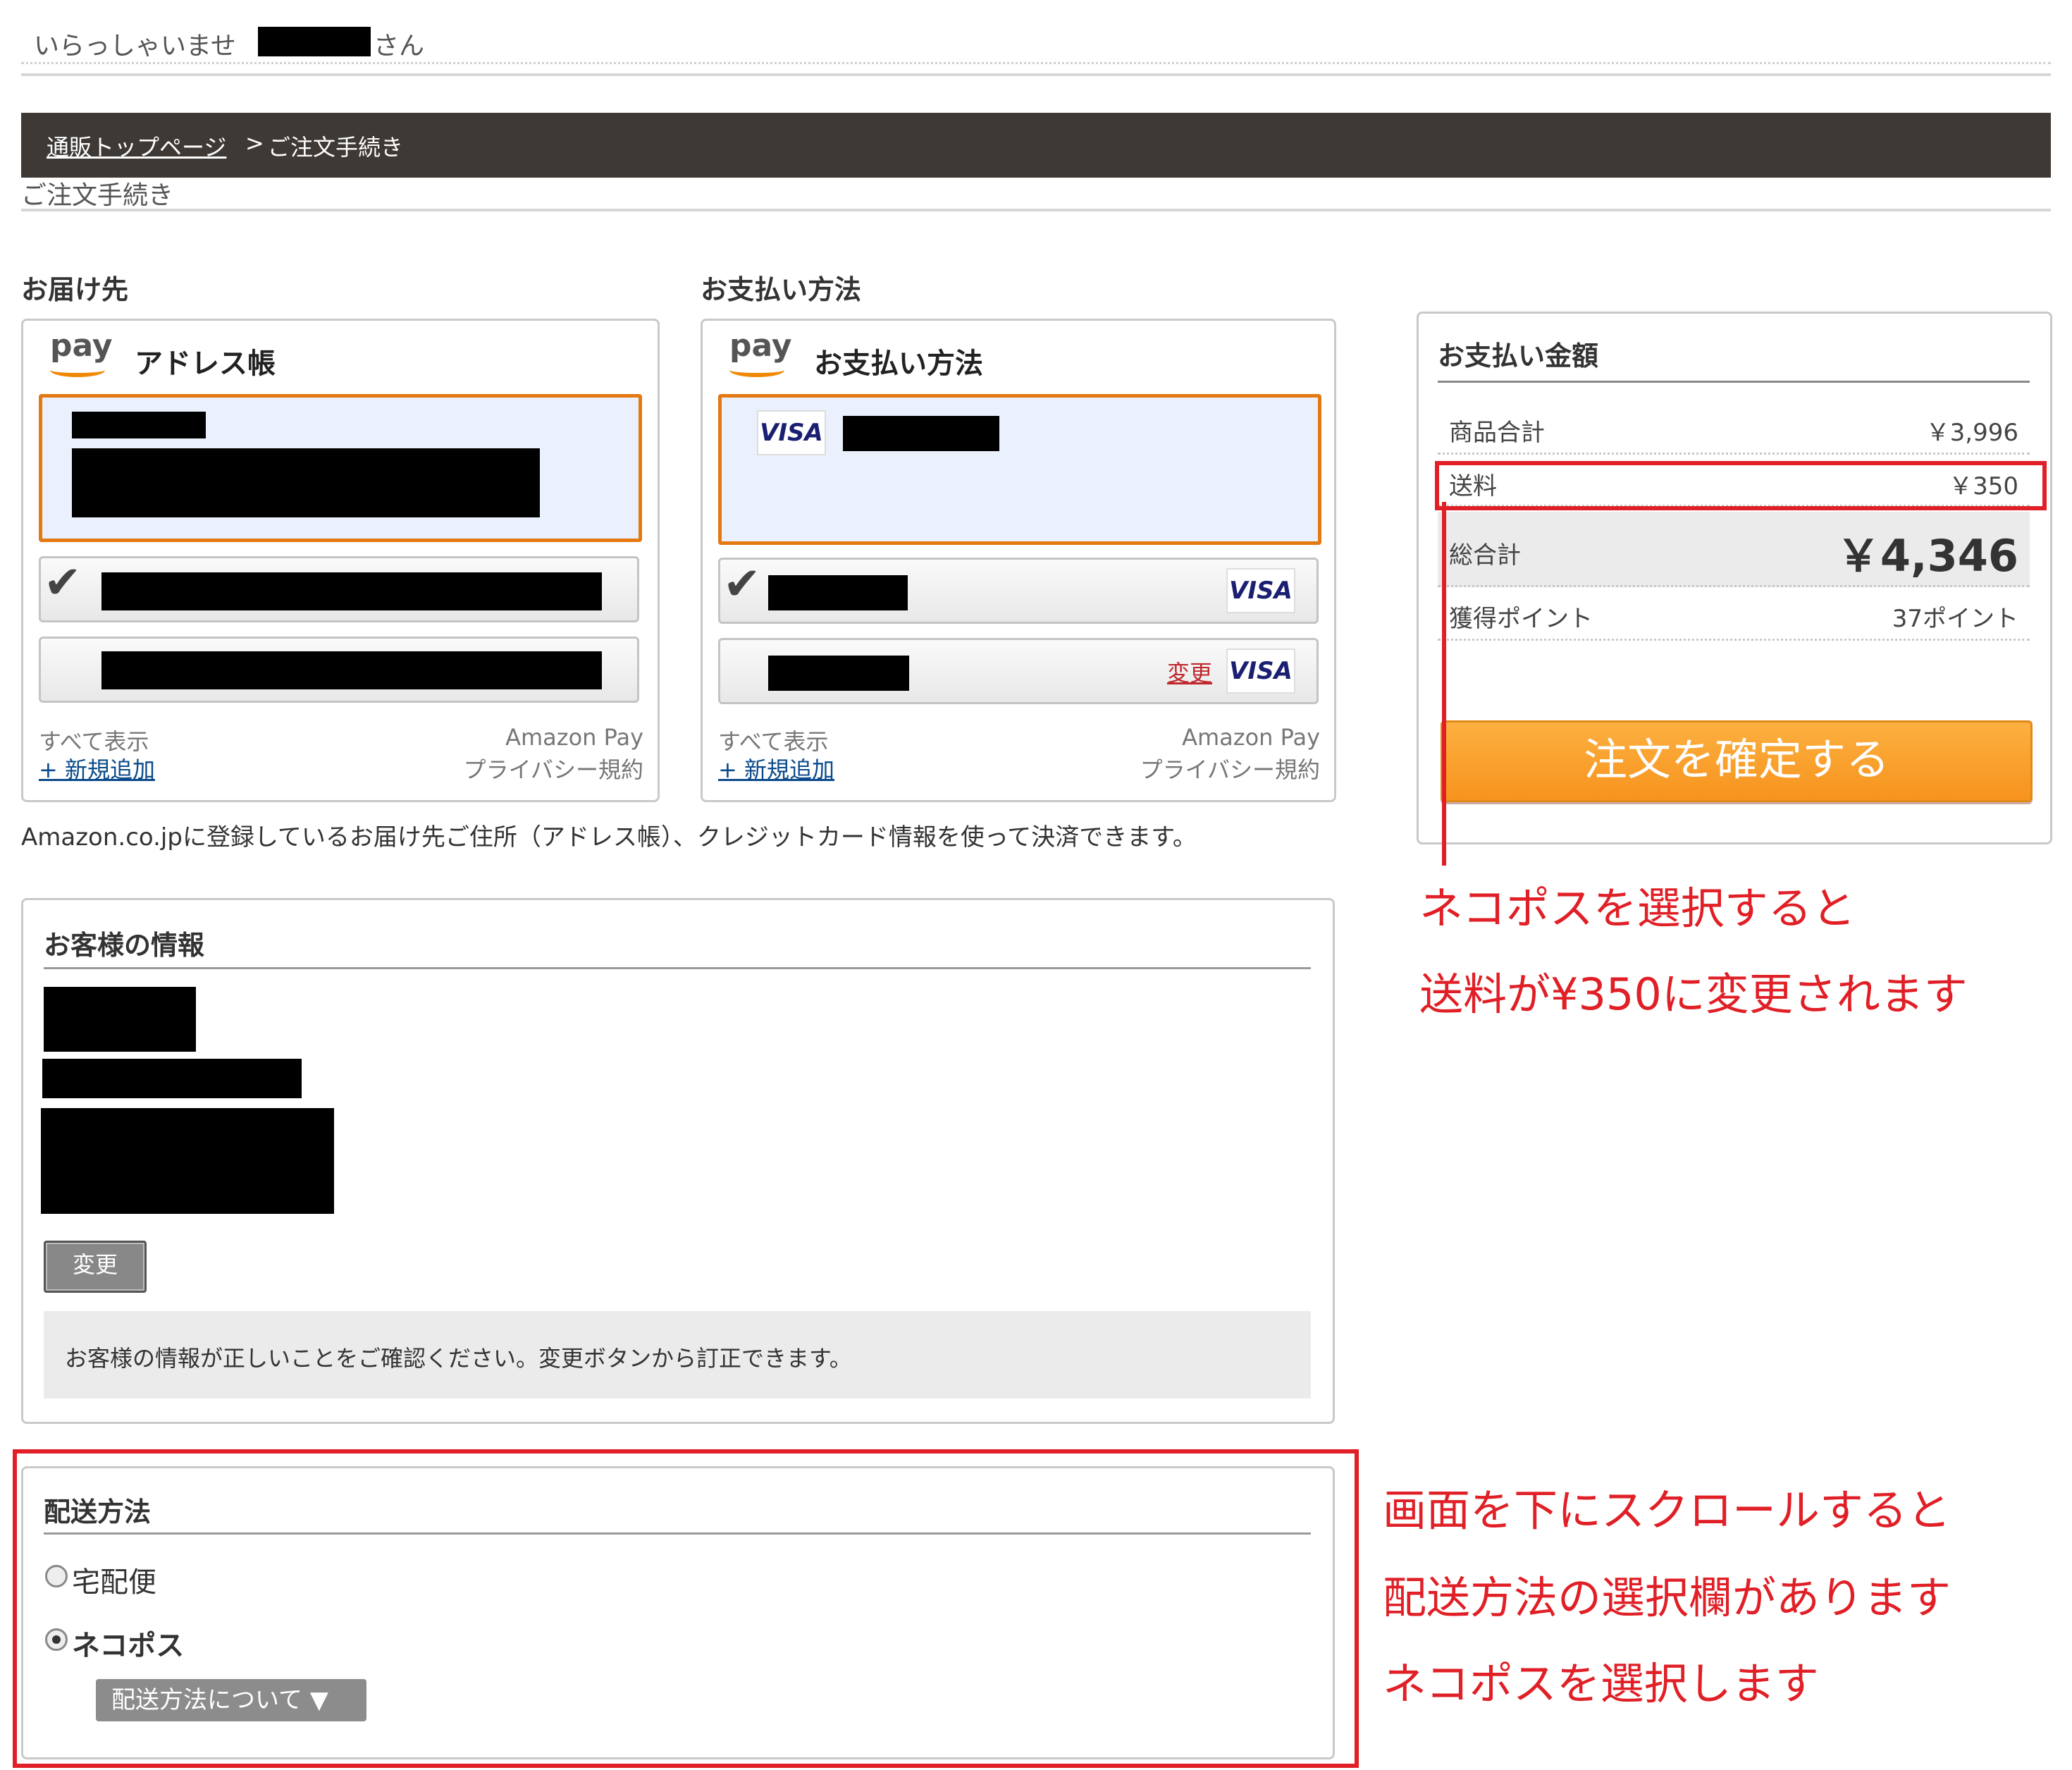  I want to click on redacted-customer-contact, so click(172, 1078).